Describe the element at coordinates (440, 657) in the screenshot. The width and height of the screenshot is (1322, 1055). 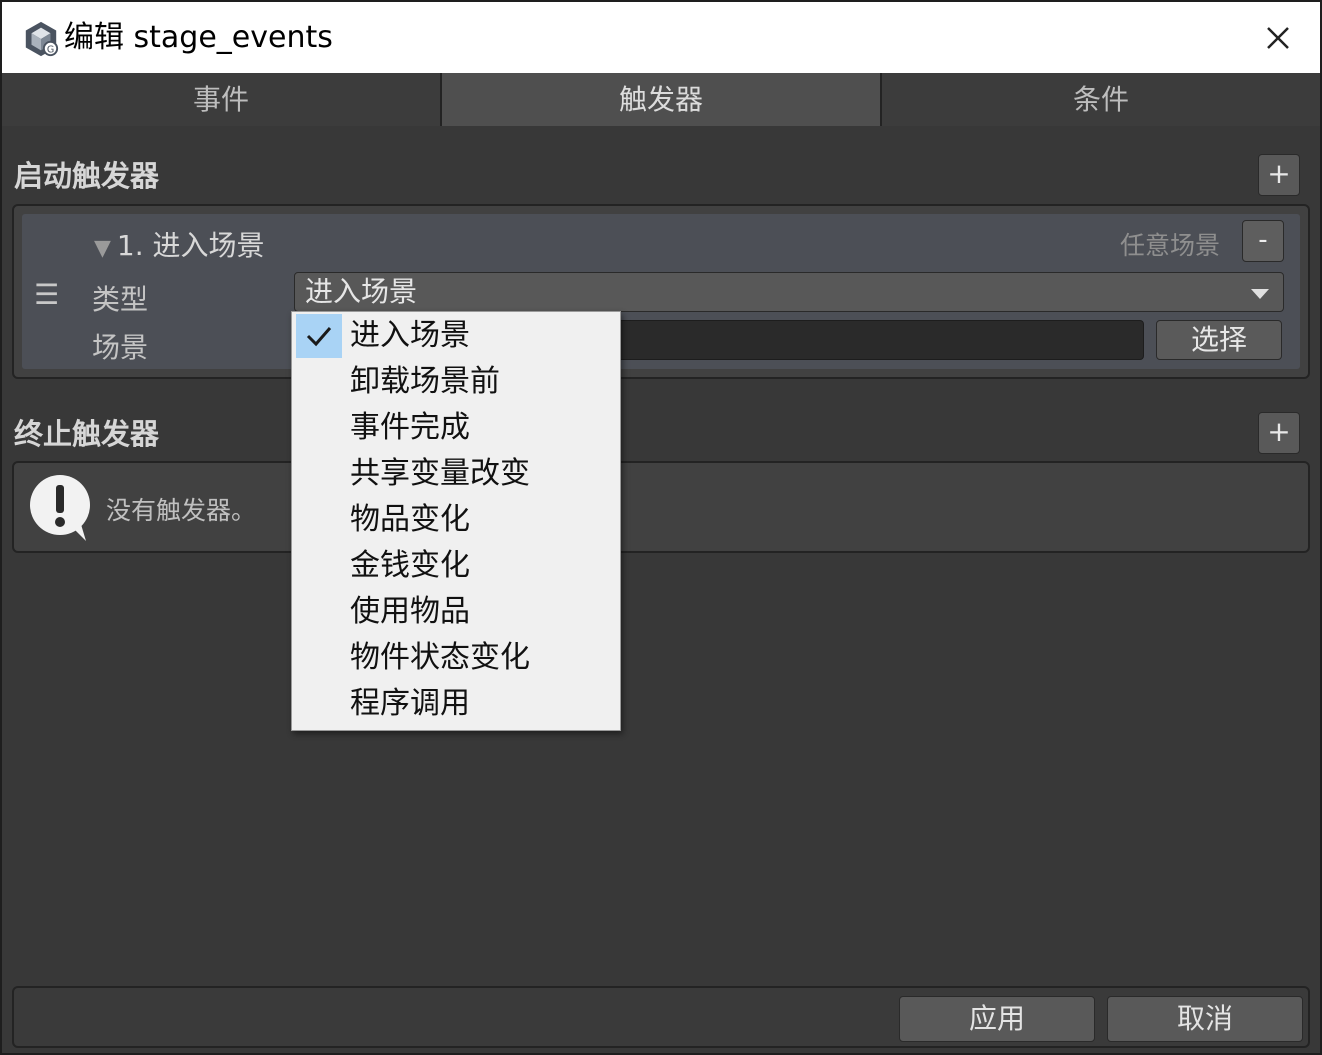
I see `dropdown-option-label: 物件状态变化` at that location.